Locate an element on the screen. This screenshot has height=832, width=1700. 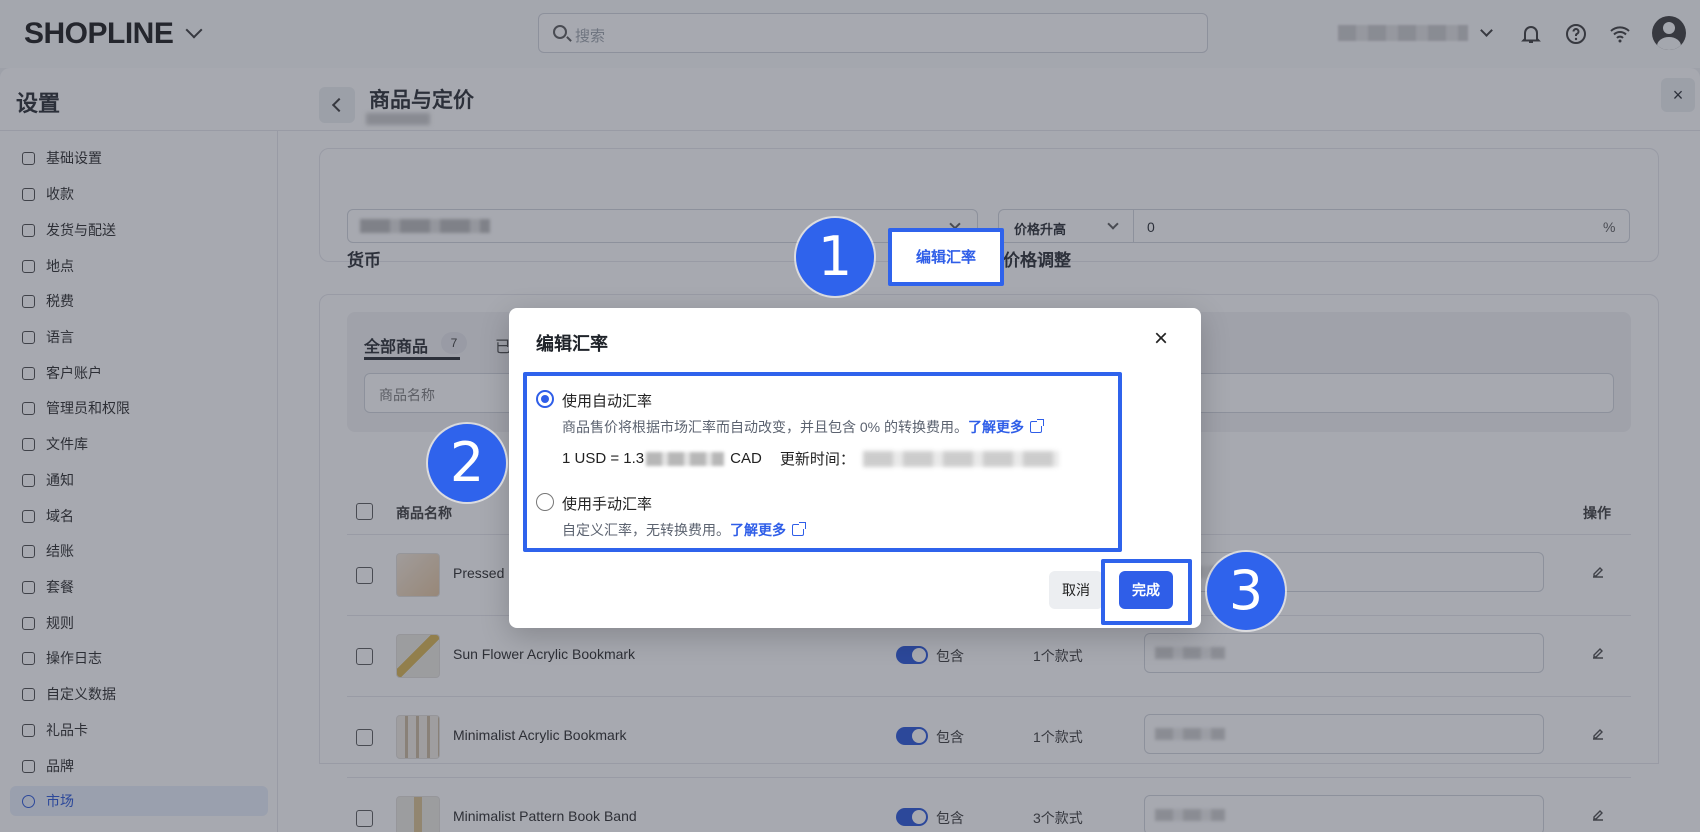
highlight-box-done is located at coordinates (1146, 592).